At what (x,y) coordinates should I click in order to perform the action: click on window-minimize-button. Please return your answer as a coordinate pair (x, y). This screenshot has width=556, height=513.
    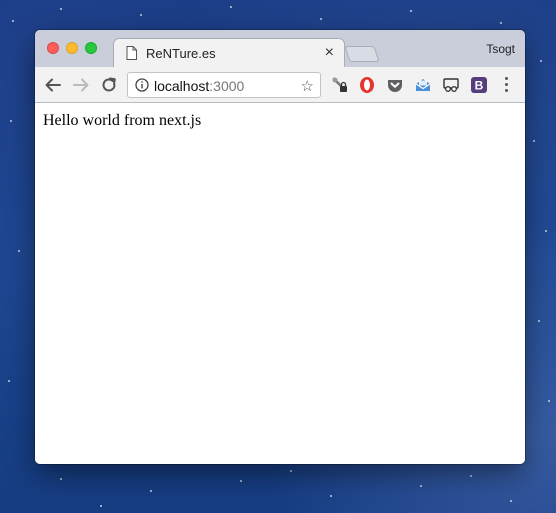
    Looking at the image, I should click on (72, 48).